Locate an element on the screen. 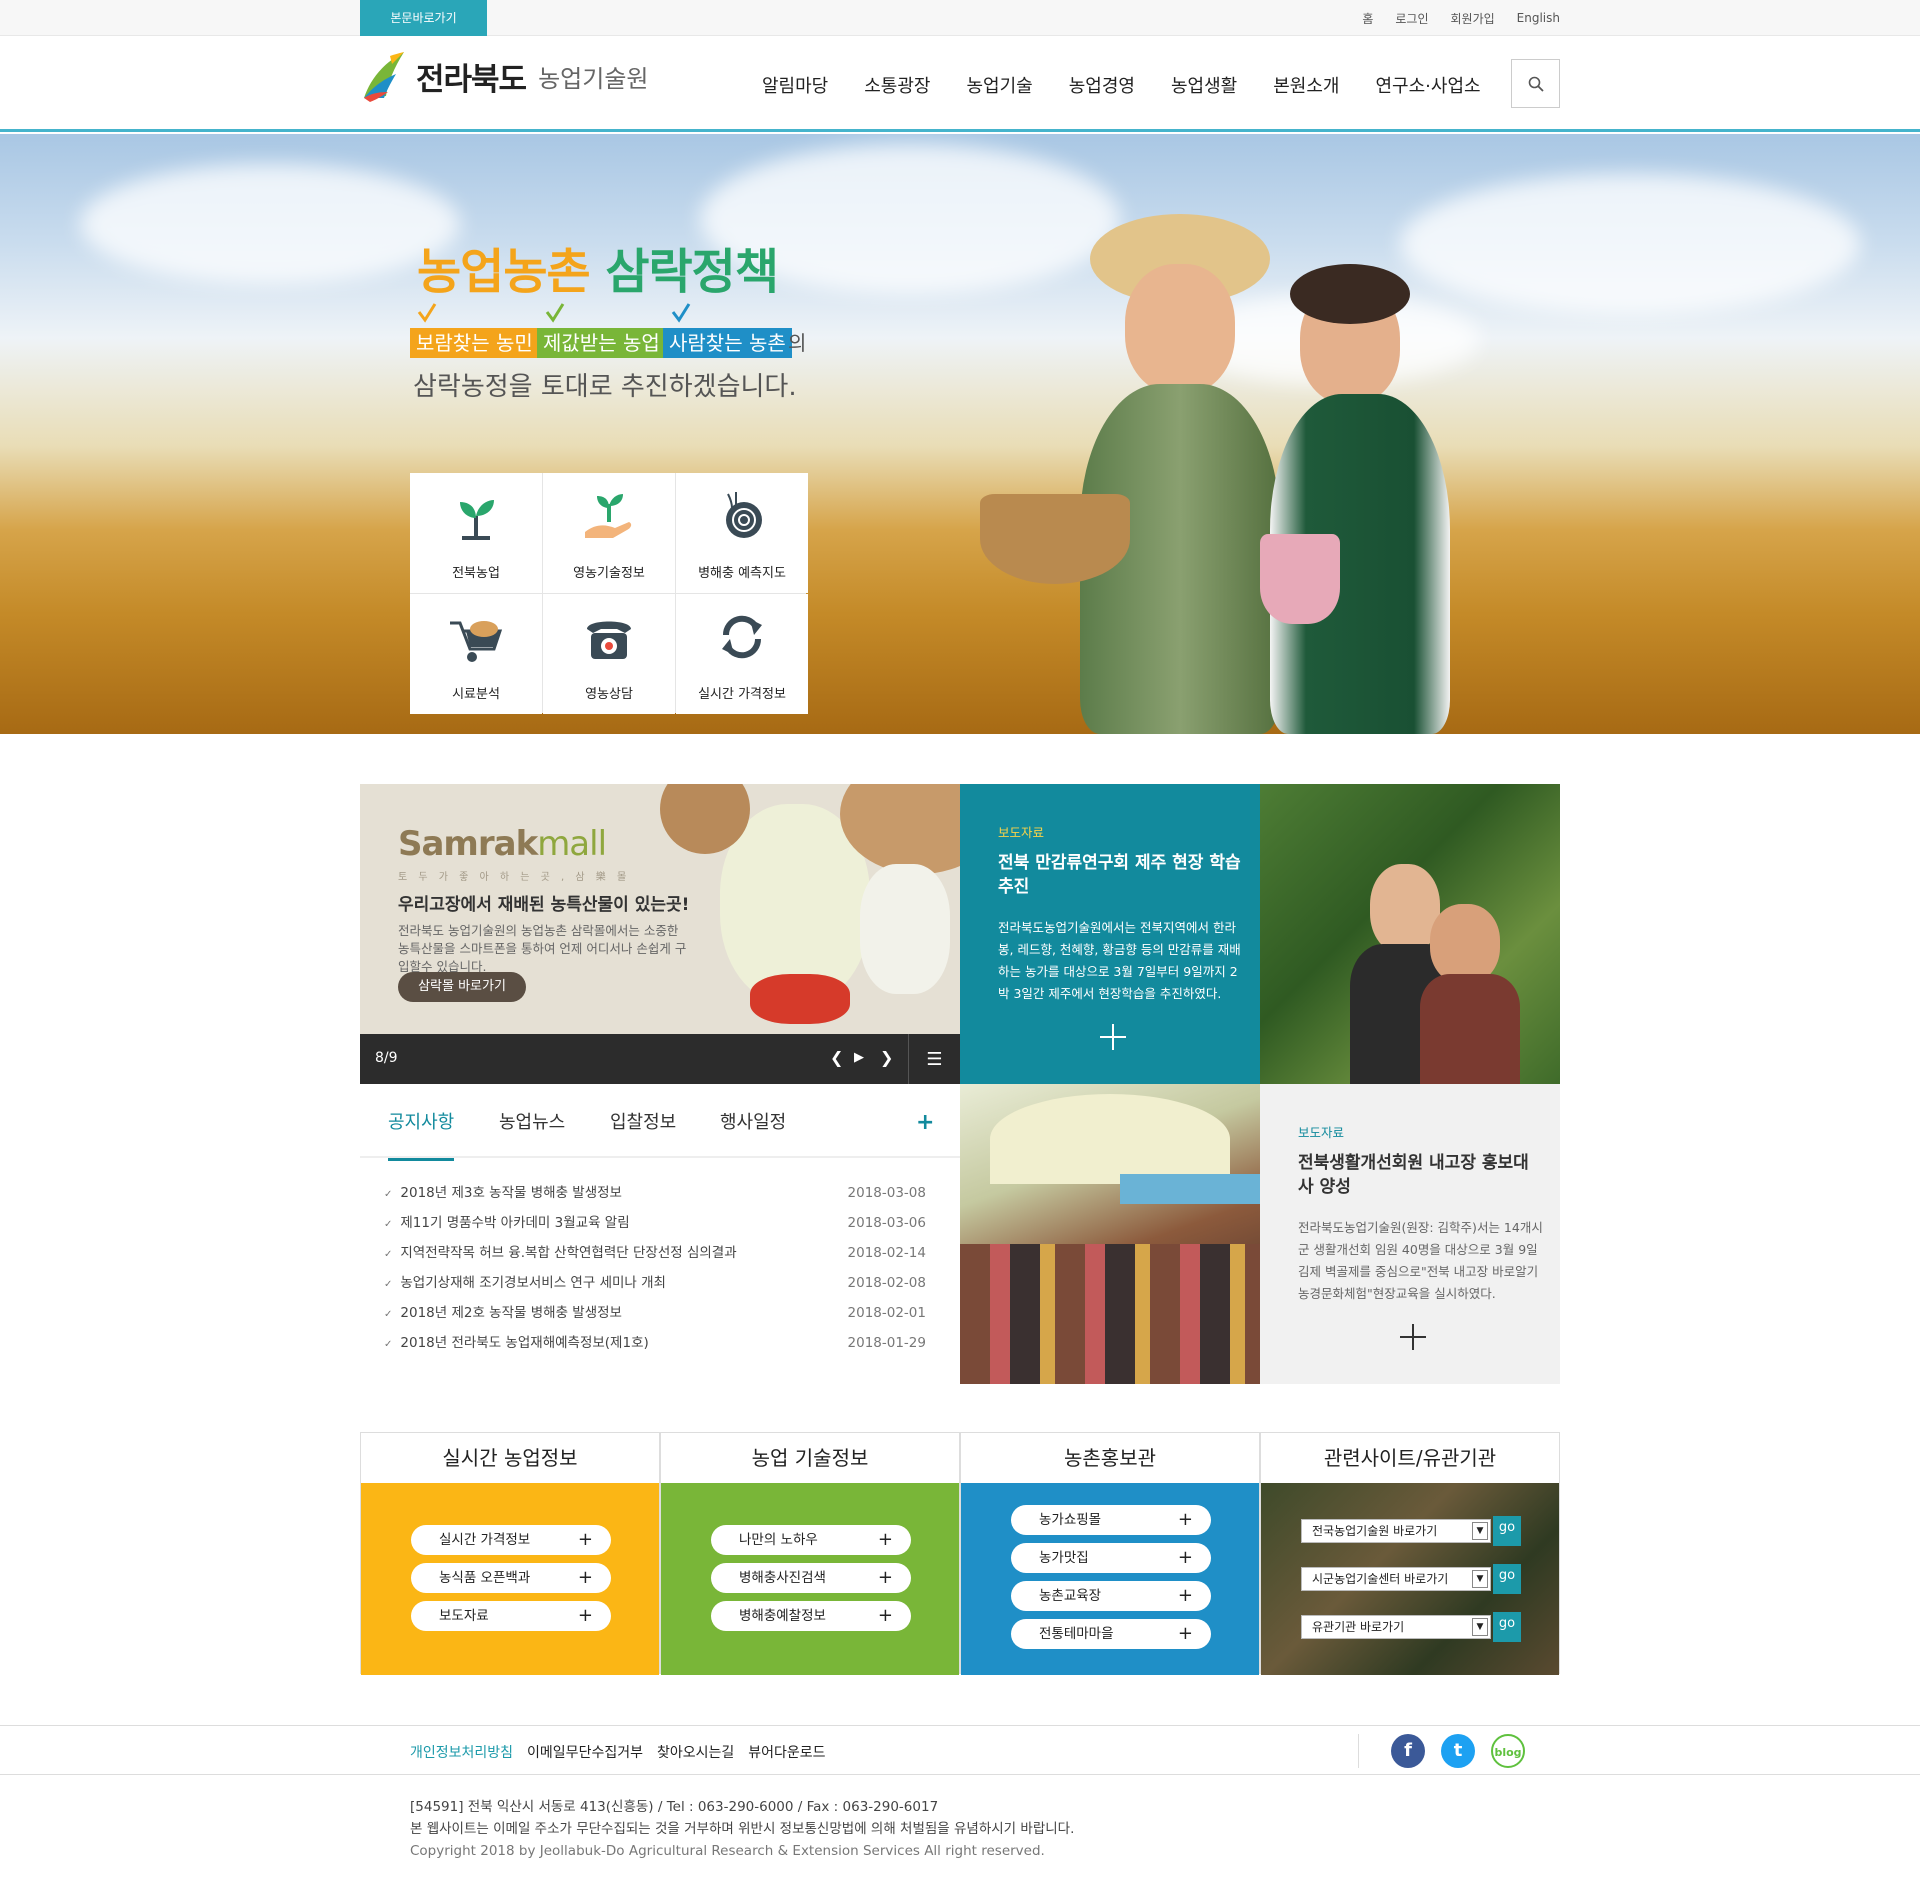 The image size is (1920, 1885). link-realtime-price: 실시간 가격정보 + is located at coordinates (511, 1540).